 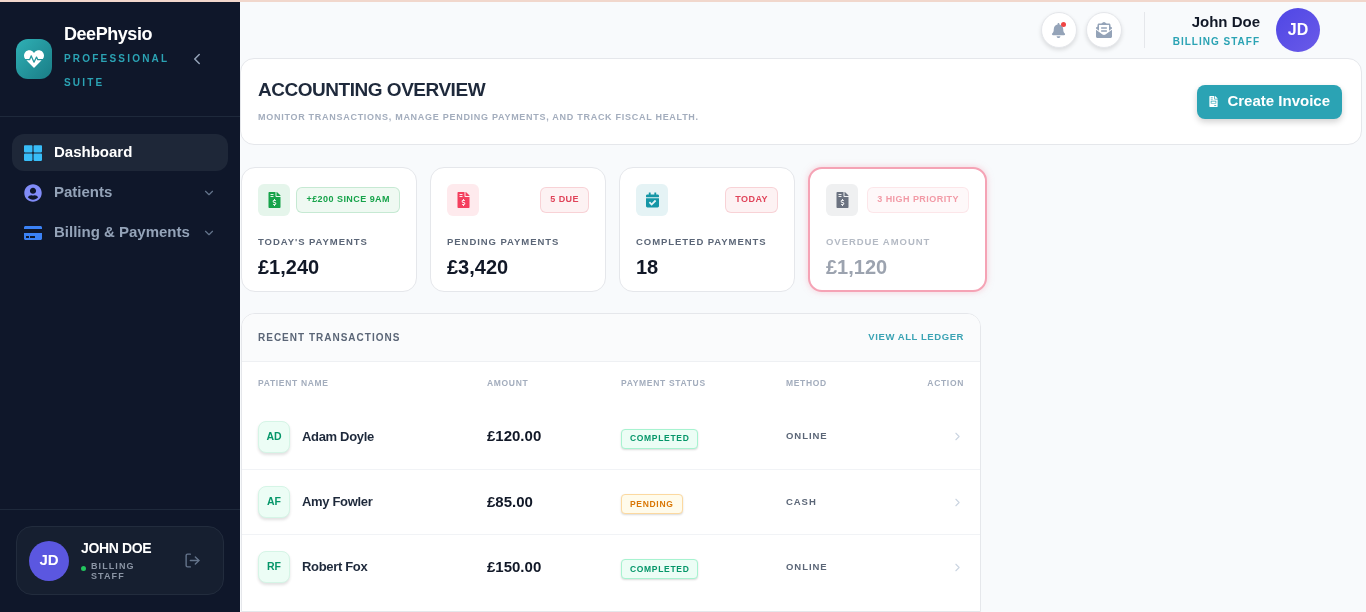 I want to click on stat-label: COMPLETED PAYMENTS, so click(x=702, y=242).